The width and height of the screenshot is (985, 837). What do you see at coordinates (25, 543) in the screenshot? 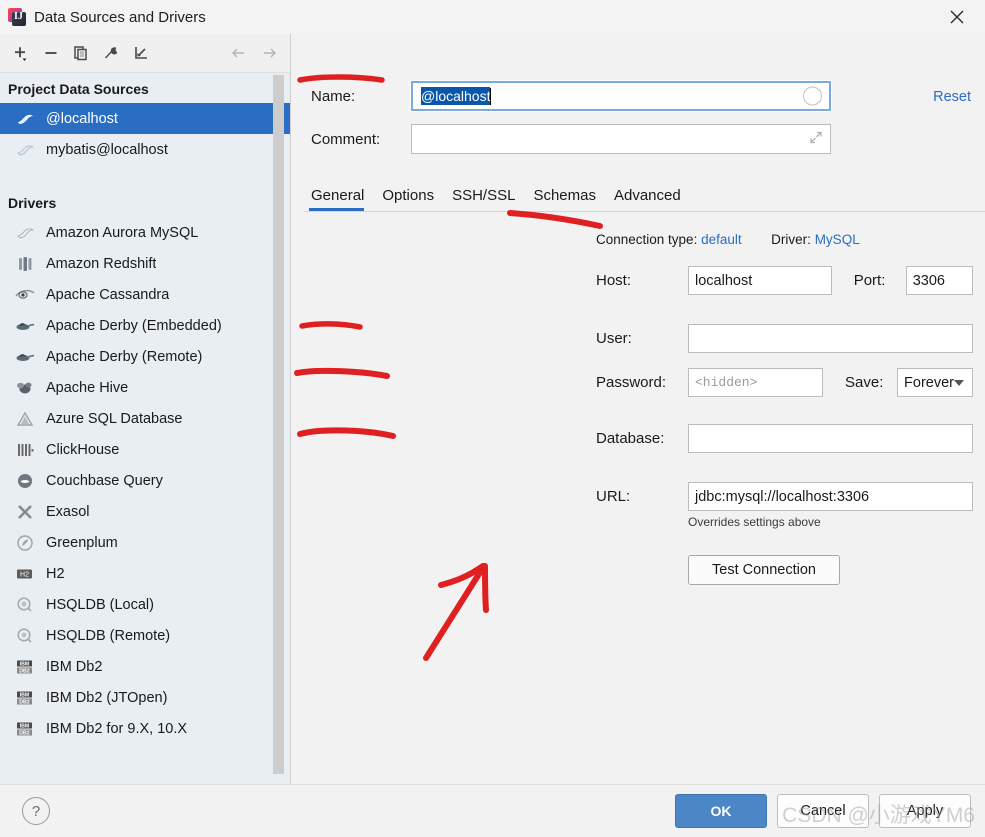
I see `greenplum-circle-icon` at bounding box center [25, 543].